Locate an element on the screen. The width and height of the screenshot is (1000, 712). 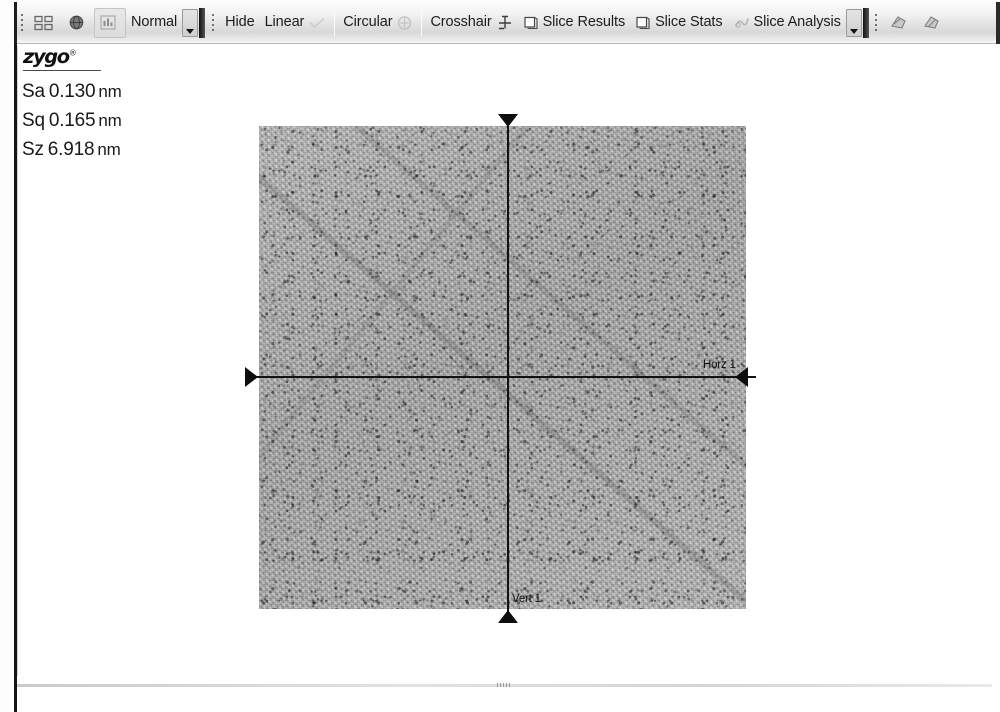
stat-label-sz: Sz is located at coordinates (33, 149).